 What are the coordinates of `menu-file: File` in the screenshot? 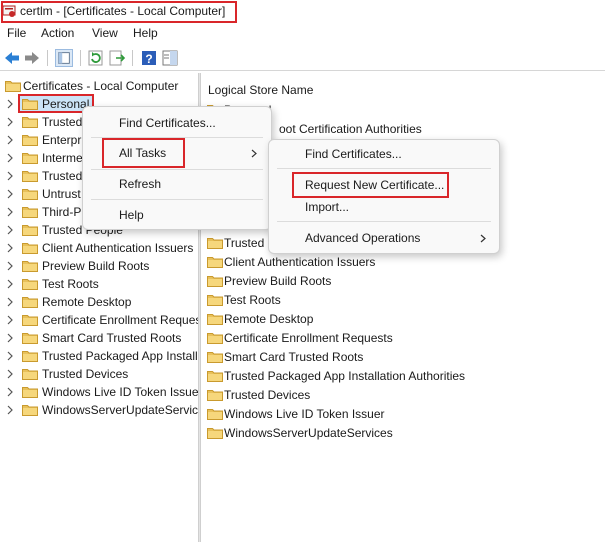 It's located at (16, 33).